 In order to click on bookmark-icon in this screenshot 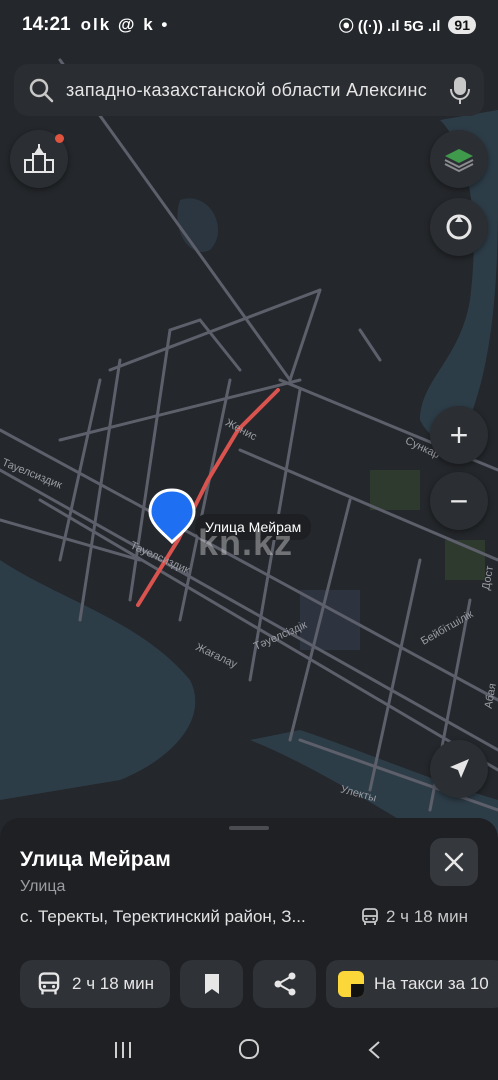, I will do `click(211, 984)`.